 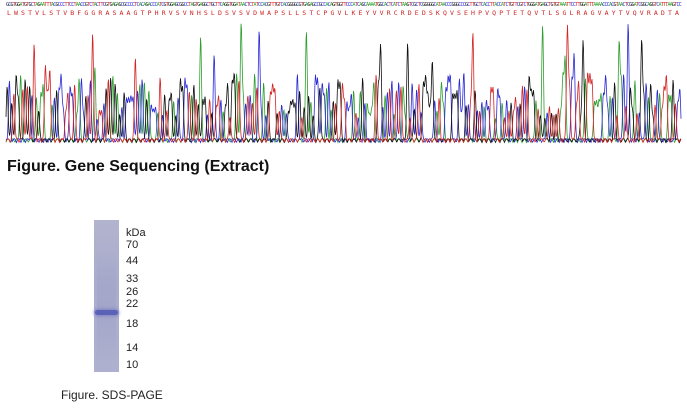 What do you see at coordinates (72, 13) in the screenshot?
I see `amino-acid: B` at bounding box center [72, 13].